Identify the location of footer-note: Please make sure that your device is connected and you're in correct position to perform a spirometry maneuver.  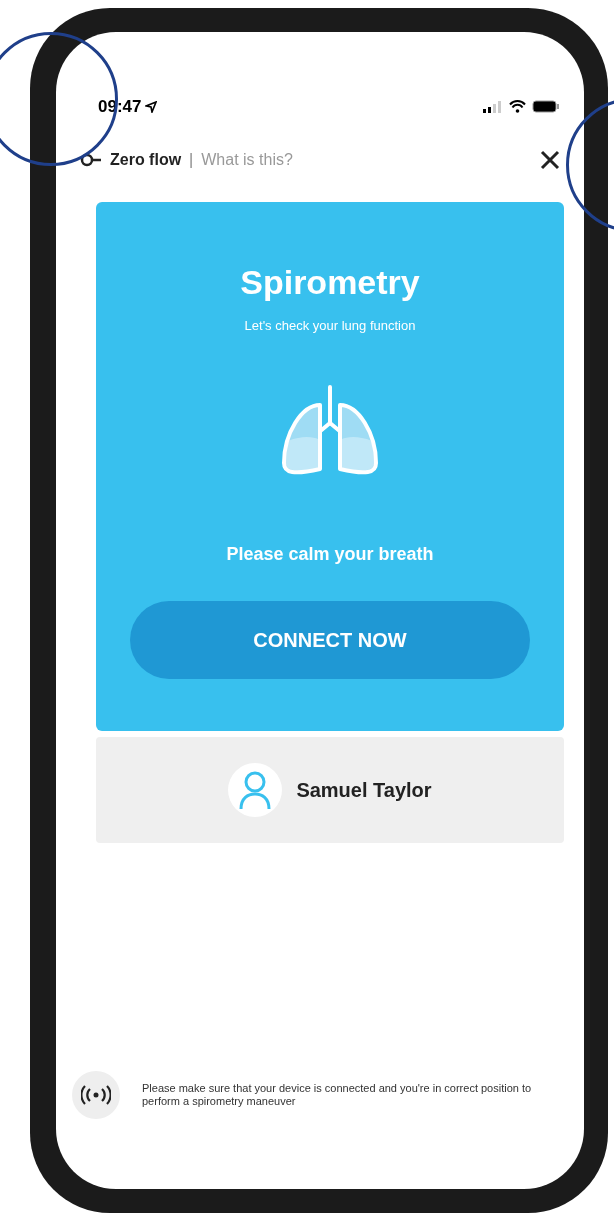
(337, 1095).